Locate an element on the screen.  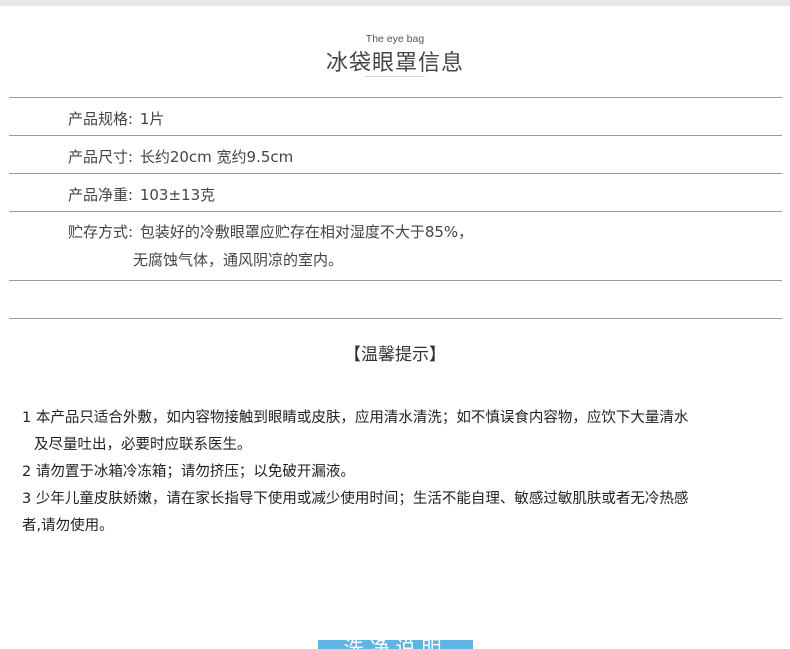
storage-line-2: 无腐蚀气体，通风阴凉的室内。 is located at coordinates (238, 260).